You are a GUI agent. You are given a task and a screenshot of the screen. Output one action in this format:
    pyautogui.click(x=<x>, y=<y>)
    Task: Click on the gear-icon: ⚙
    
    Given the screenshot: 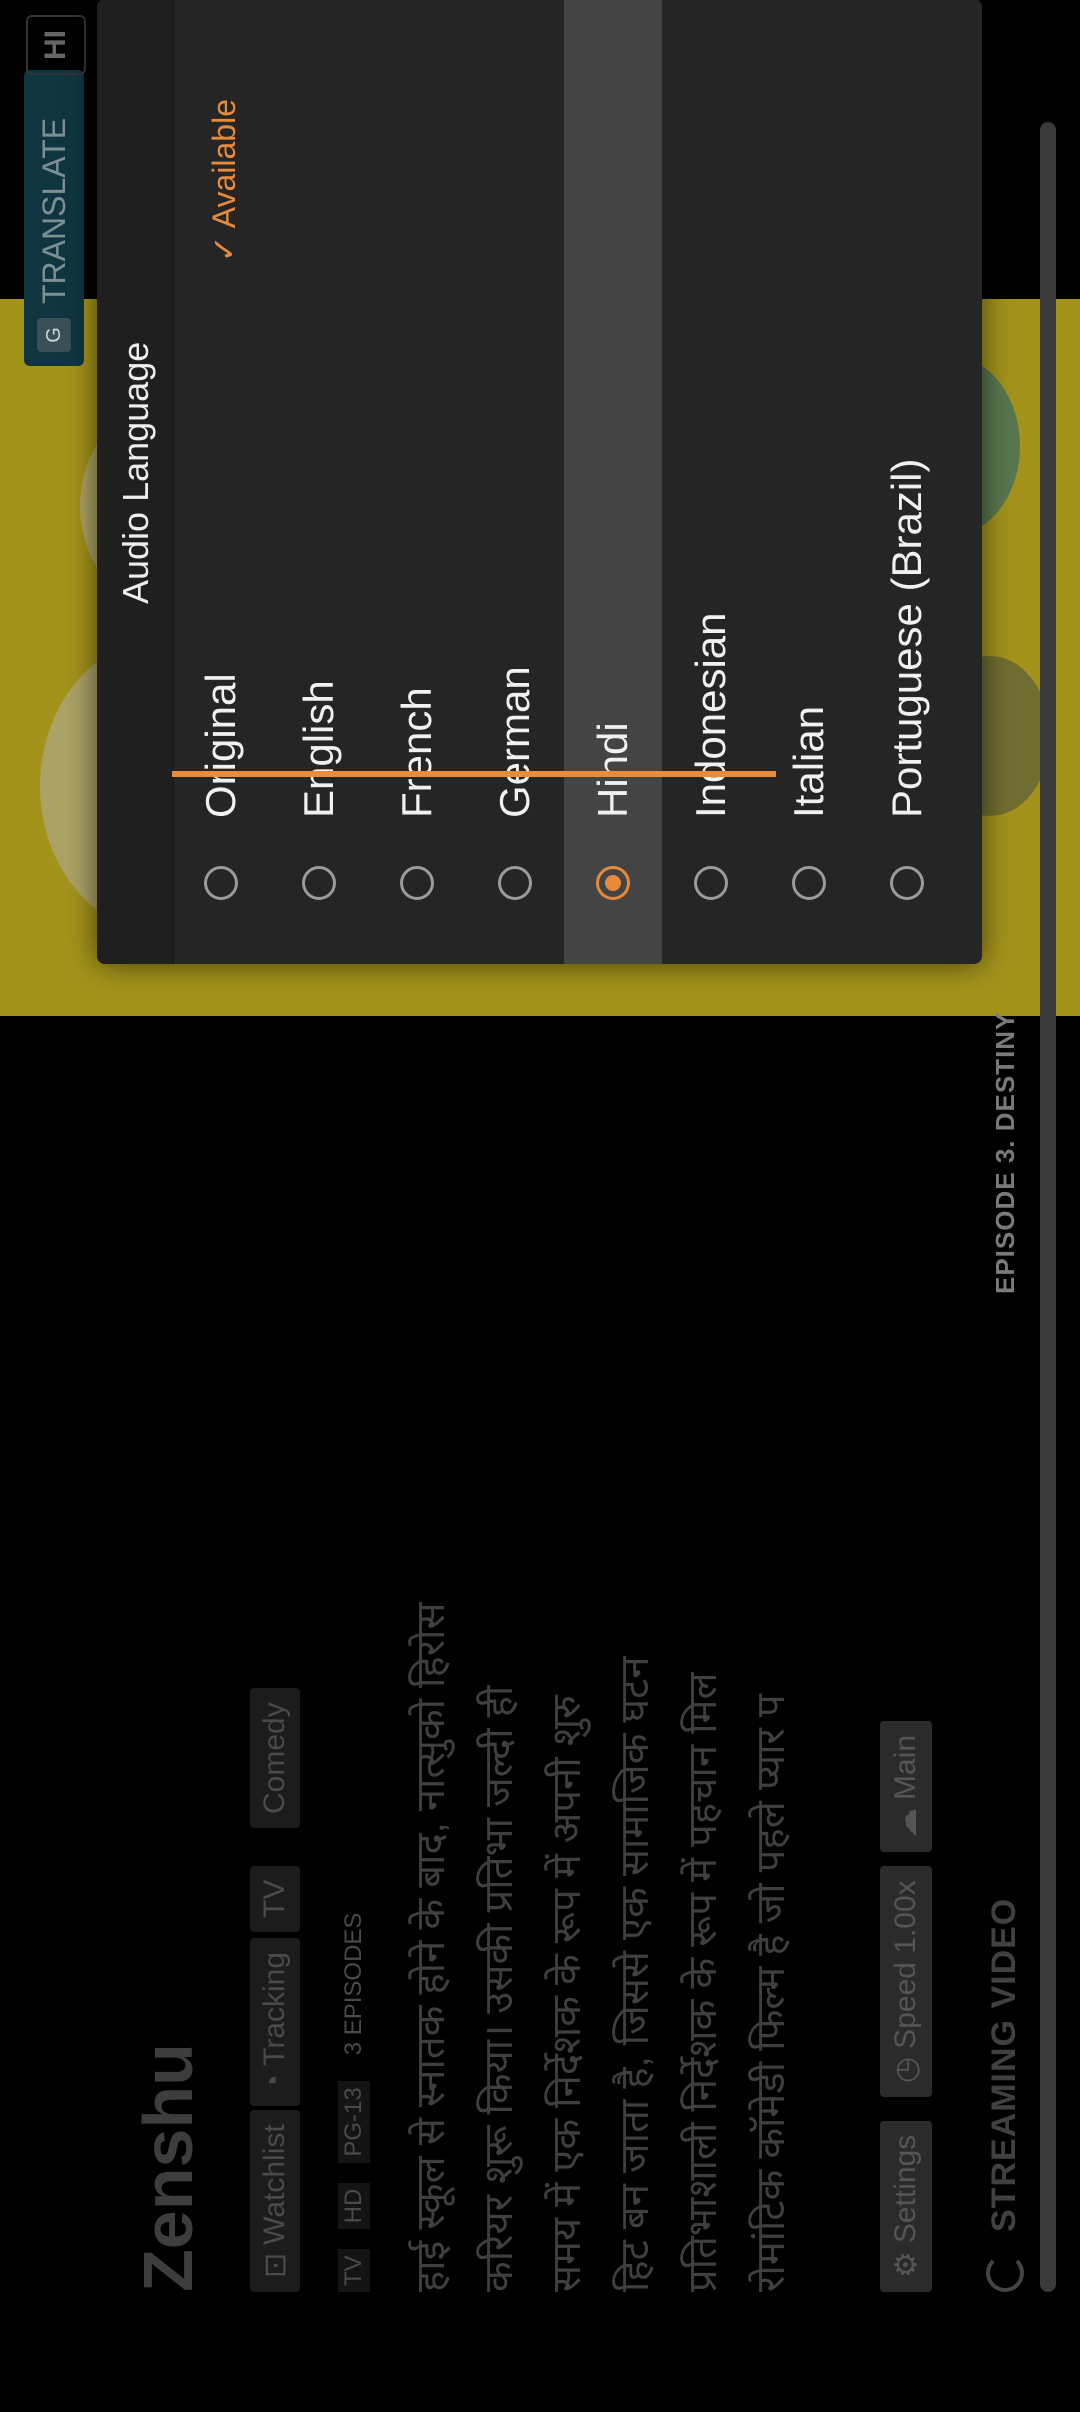 What is the action you would take?
    pyautogui.click(x=906, y=2264)
    